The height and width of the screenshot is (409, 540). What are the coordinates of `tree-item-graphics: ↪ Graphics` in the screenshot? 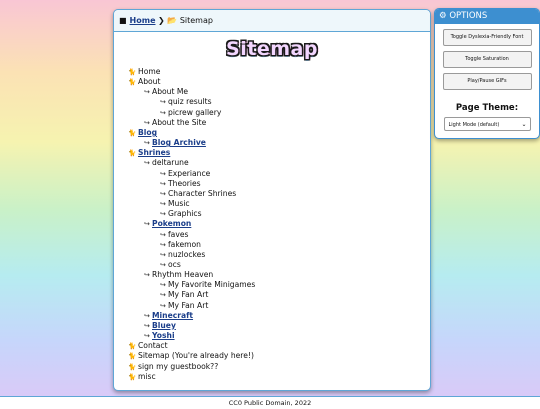 It's located at (181, 214).